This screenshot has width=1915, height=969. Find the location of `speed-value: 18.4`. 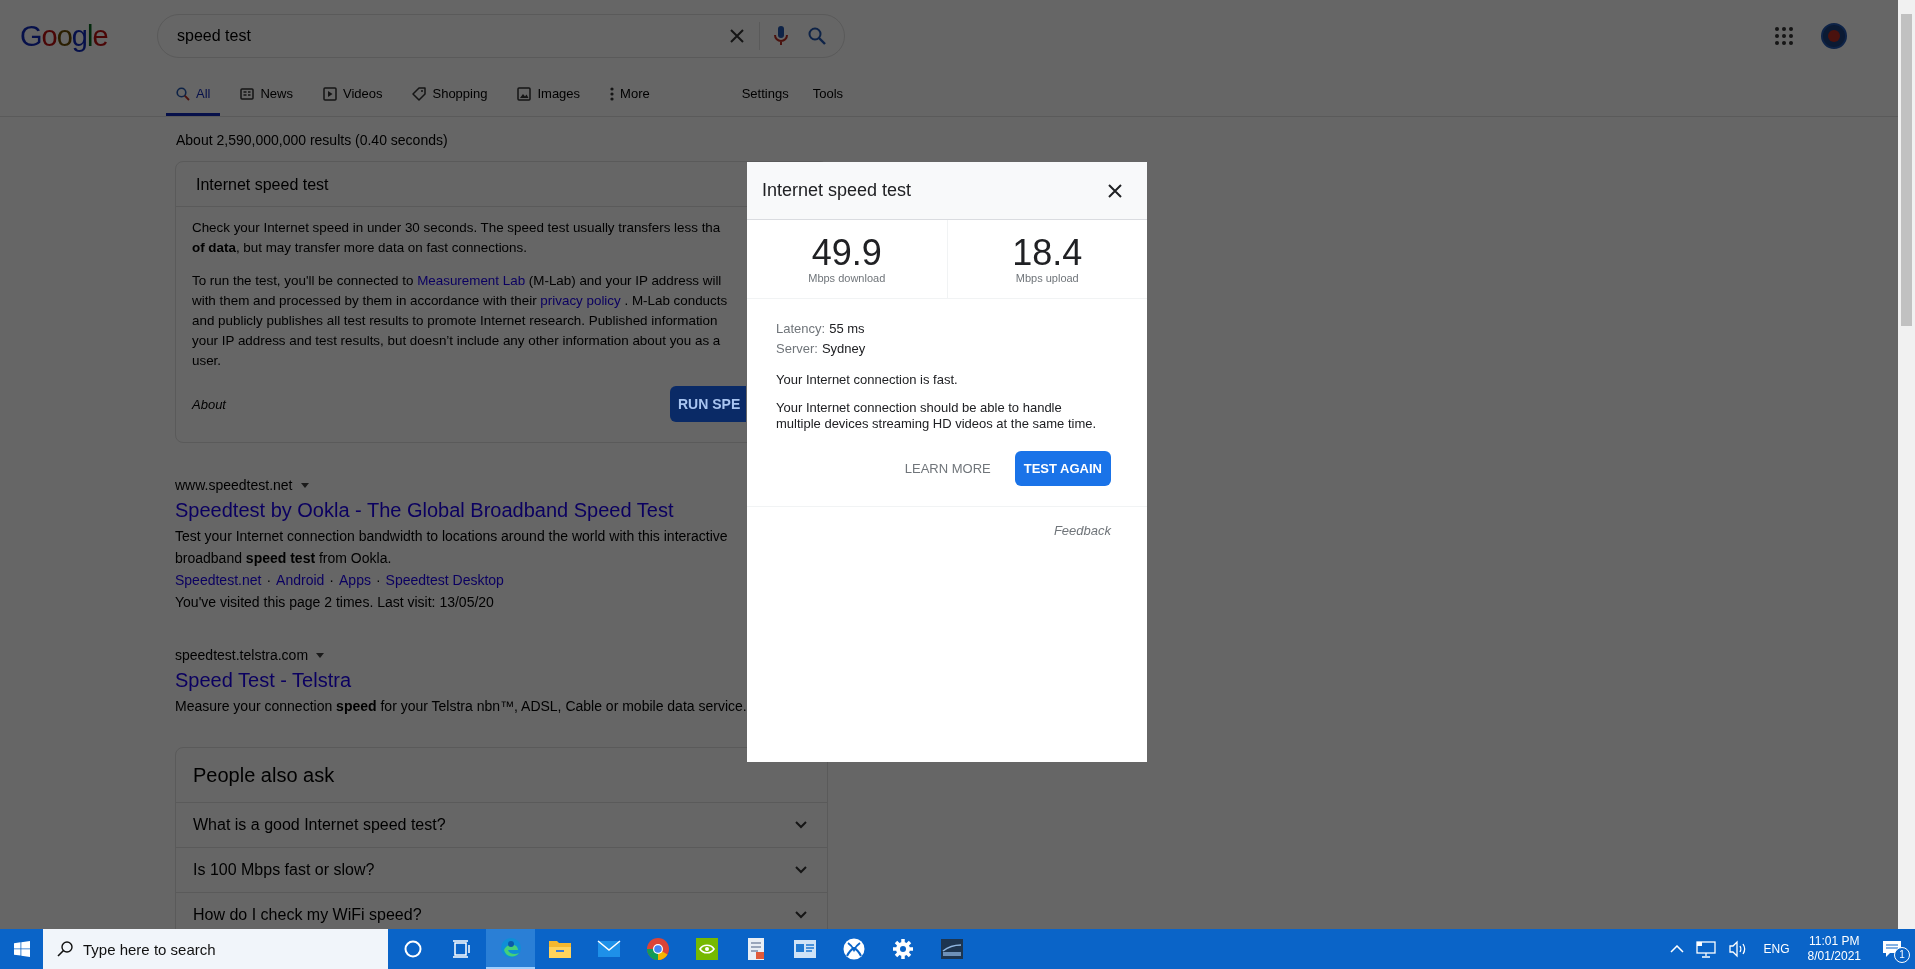

speed-value: 18.4 is located at coordinates (1047, 253).